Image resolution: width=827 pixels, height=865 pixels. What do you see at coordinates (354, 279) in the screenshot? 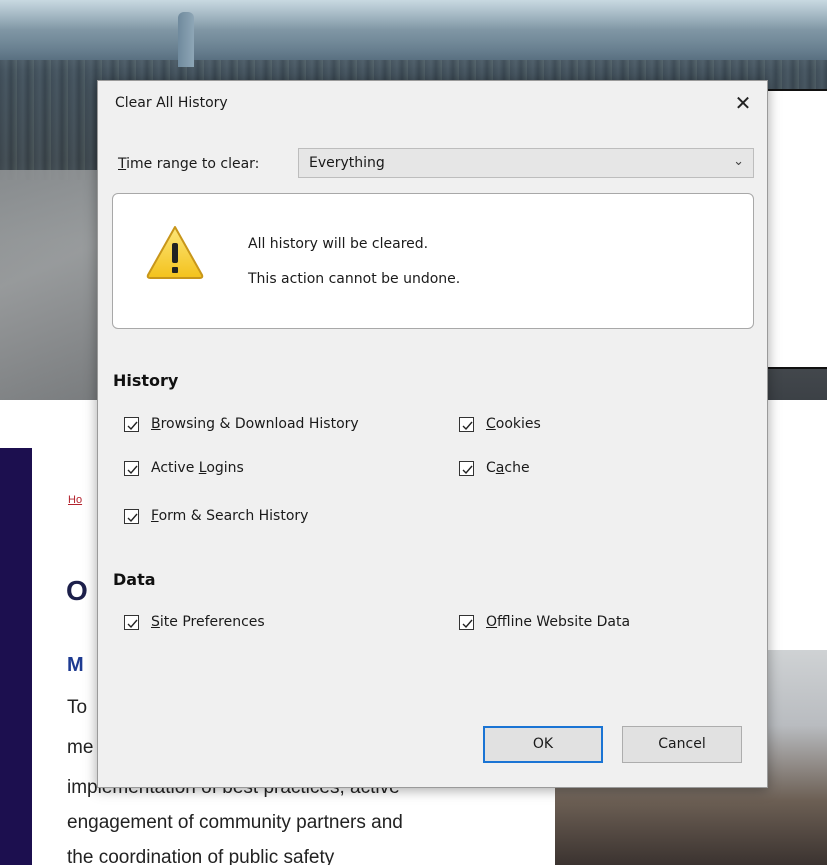
I see `warning-text-line2: This action cannot be undone.` at bounding box center [354, 279].